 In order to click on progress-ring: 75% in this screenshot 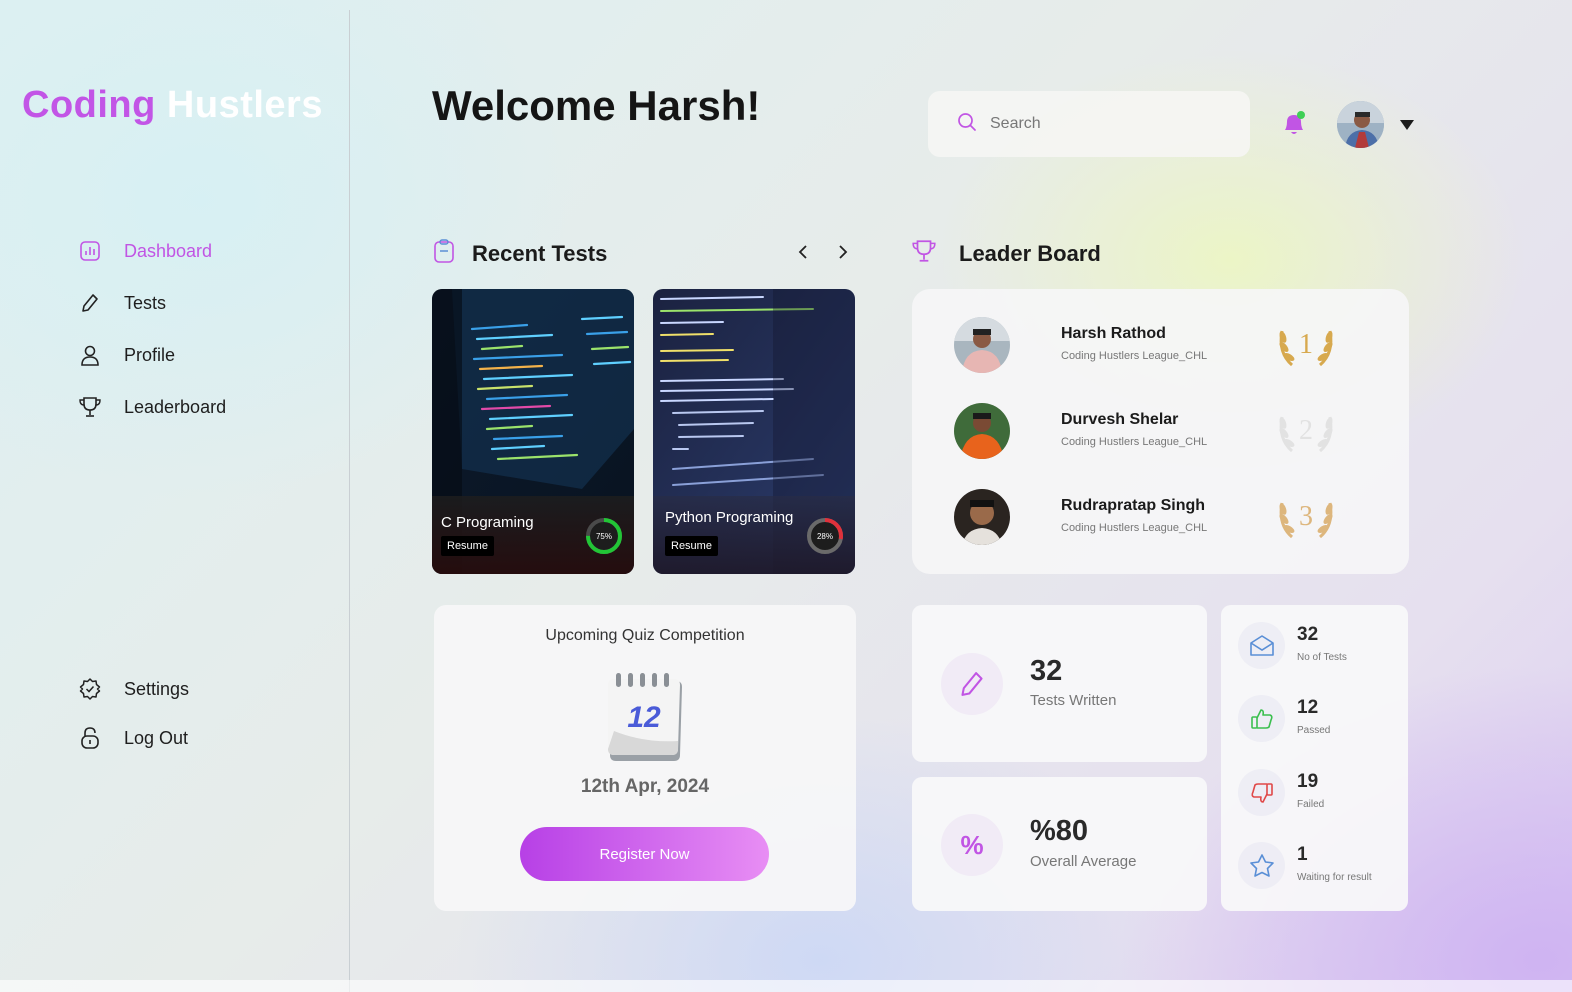, I will do `click(604, 536)`.